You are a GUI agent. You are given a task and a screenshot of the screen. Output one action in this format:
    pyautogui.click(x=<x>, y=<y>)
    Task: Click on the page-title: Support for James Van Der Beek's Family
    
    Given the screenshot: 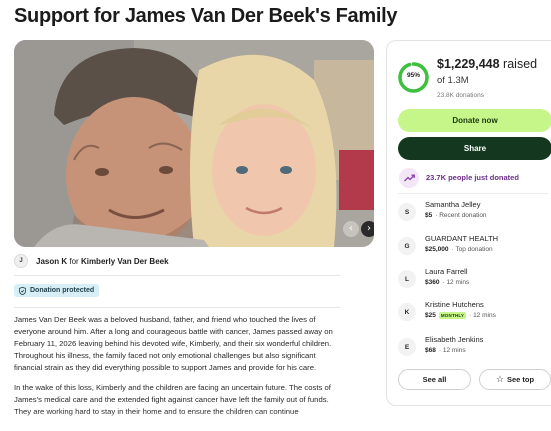 What is the action you would take?
    pyautogui.click(x=206, y=16)
    